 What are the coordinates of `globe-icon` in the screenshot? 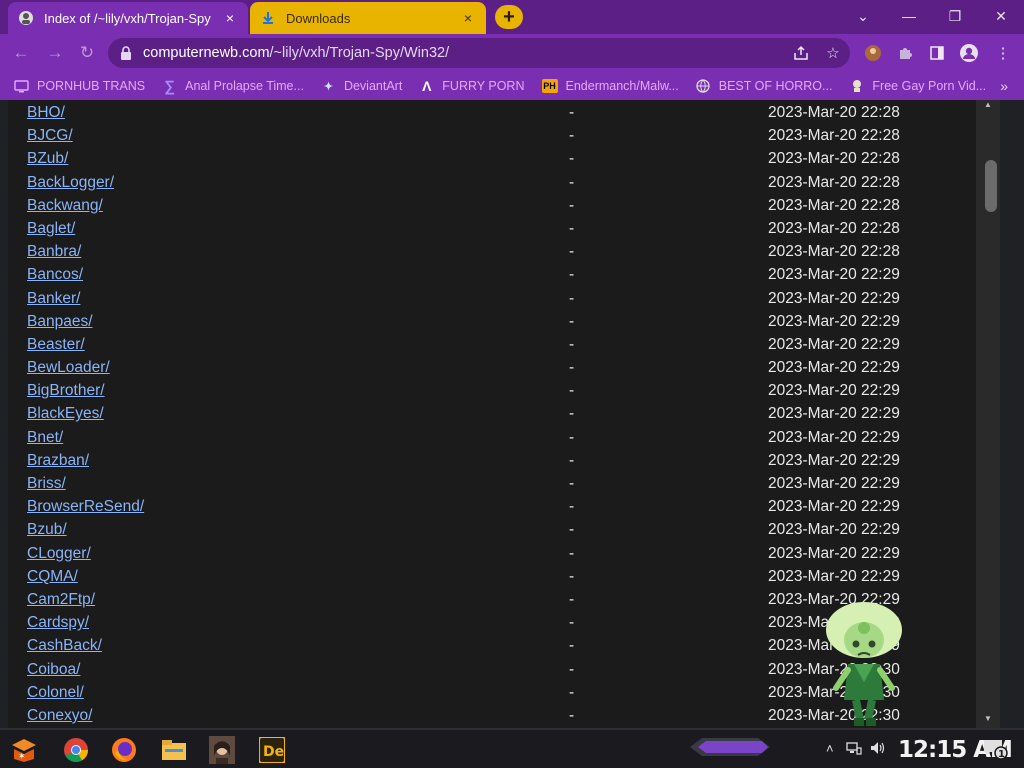 It's located at (703, 86).